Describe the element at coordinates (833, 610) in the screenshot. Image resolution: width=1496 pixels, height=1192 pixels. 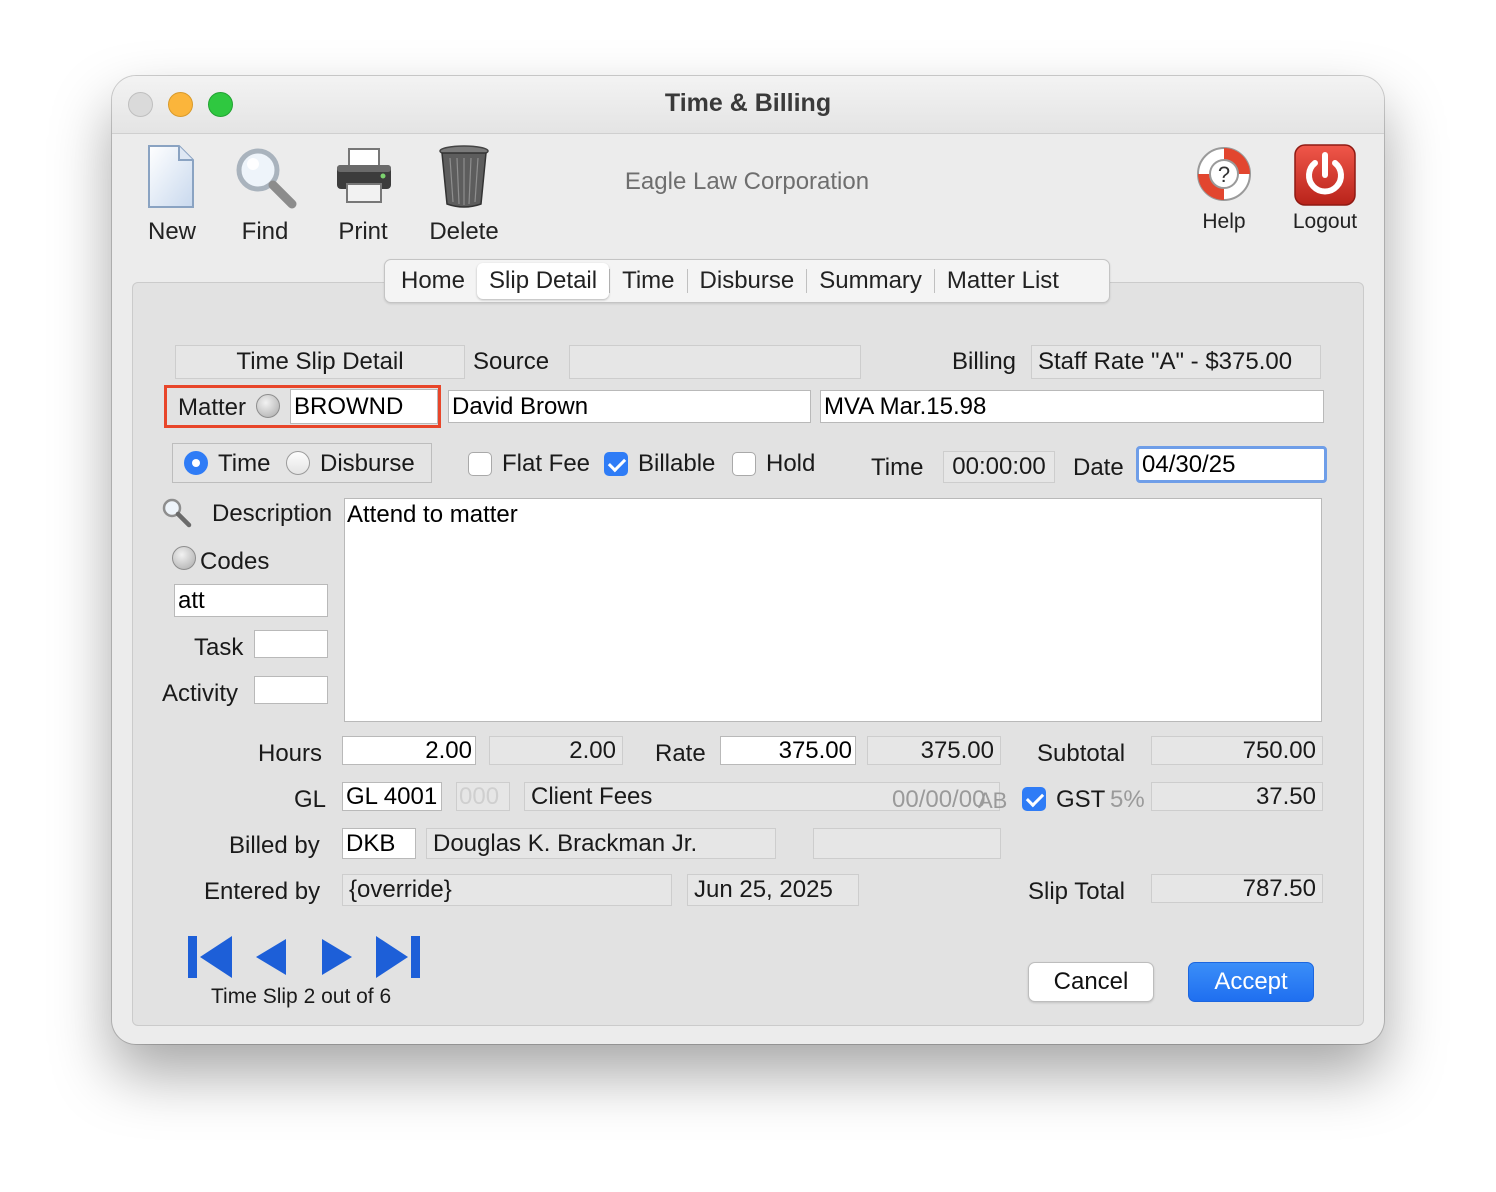
I see `description-textarea: Attend to matter` at that location.